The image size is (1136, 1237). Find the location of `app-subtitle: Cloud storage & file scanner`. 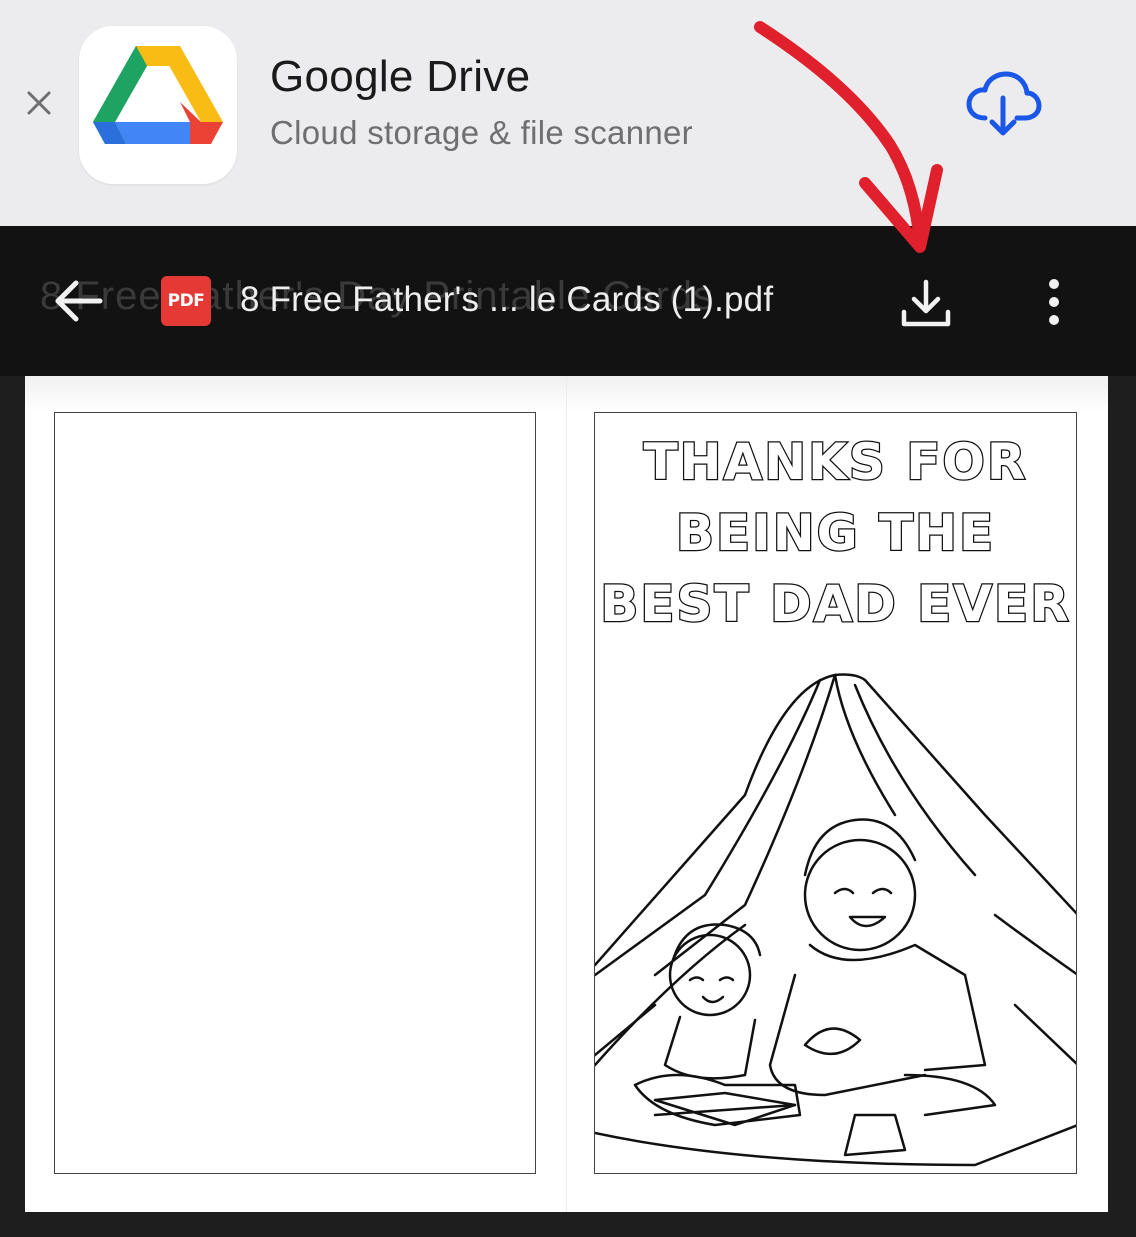

app-subtitle: Cloud storage & file scanner is located at coordinates (481, 132).